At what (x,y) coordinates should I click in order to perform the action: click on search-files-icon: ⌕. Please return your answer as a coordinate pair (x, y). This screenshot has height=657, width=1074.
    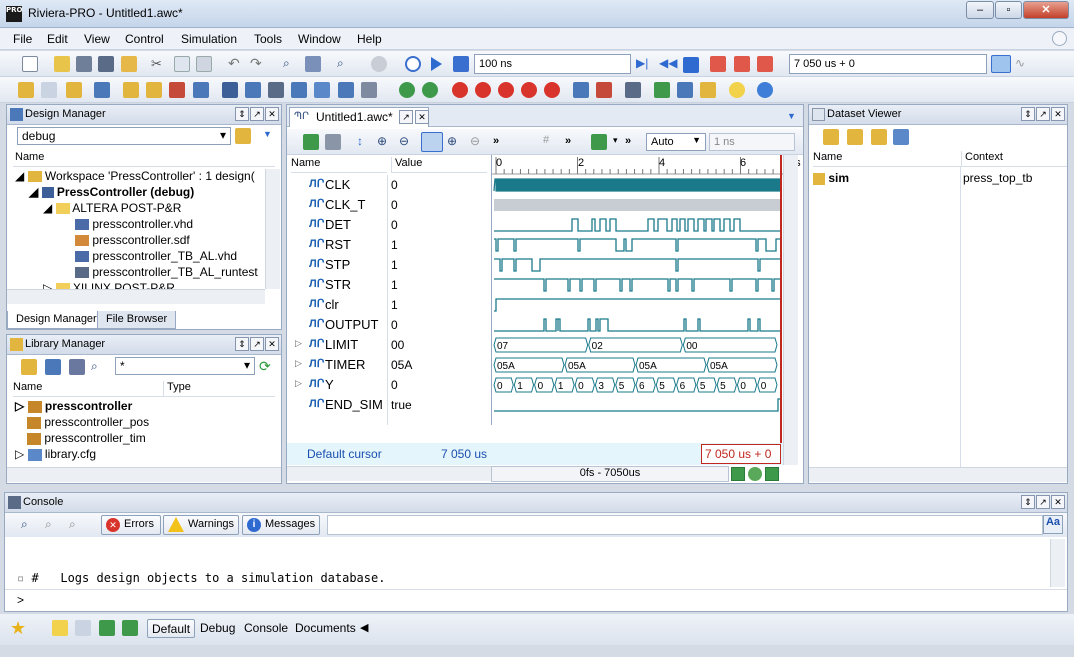
    Looking at the image, I should click on (345, 64).